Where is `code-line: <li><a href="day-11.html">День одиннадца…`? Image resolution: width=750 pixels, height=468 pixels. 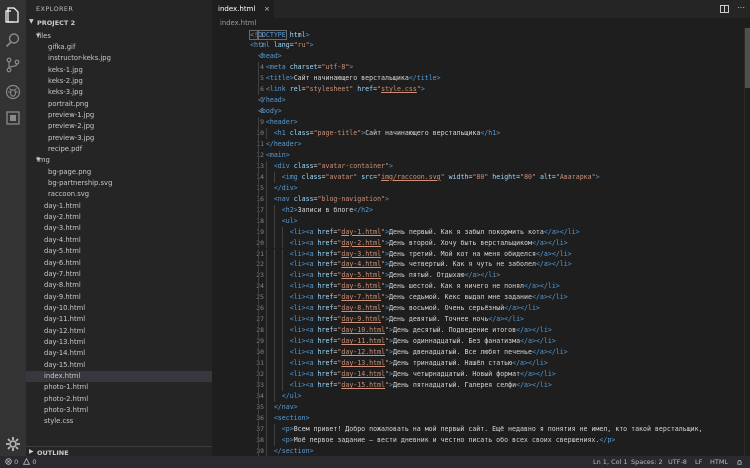
code-line: <li><a href="day-11.html">День одиннадца… is located at coordinates (403, 341).